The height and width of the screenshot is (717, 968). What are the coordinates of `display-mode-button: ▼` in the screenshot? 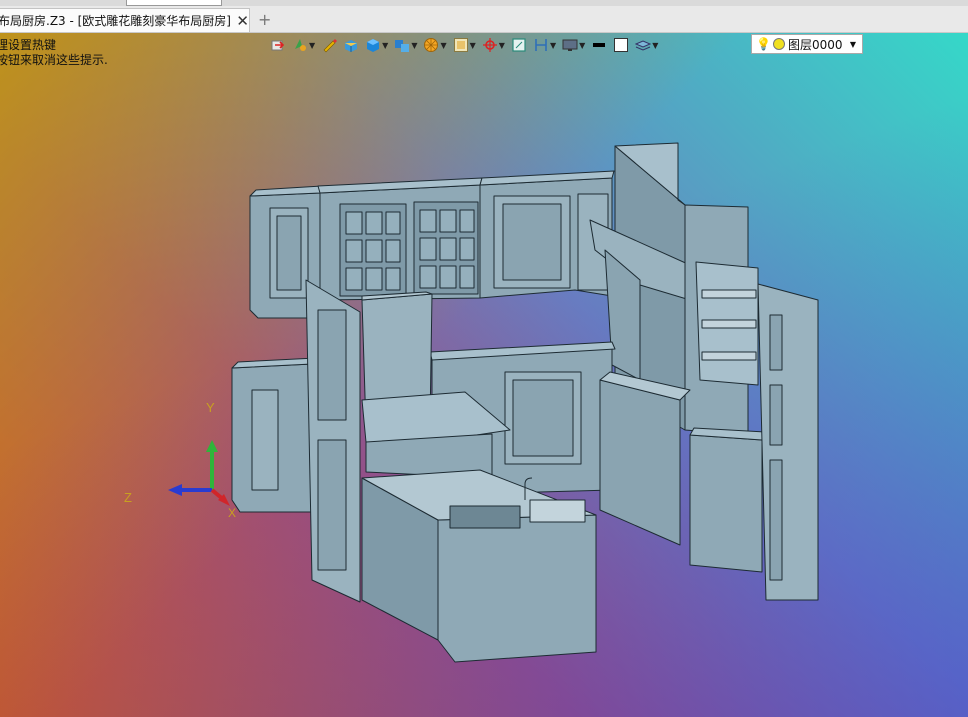 It's located at (303, 45).